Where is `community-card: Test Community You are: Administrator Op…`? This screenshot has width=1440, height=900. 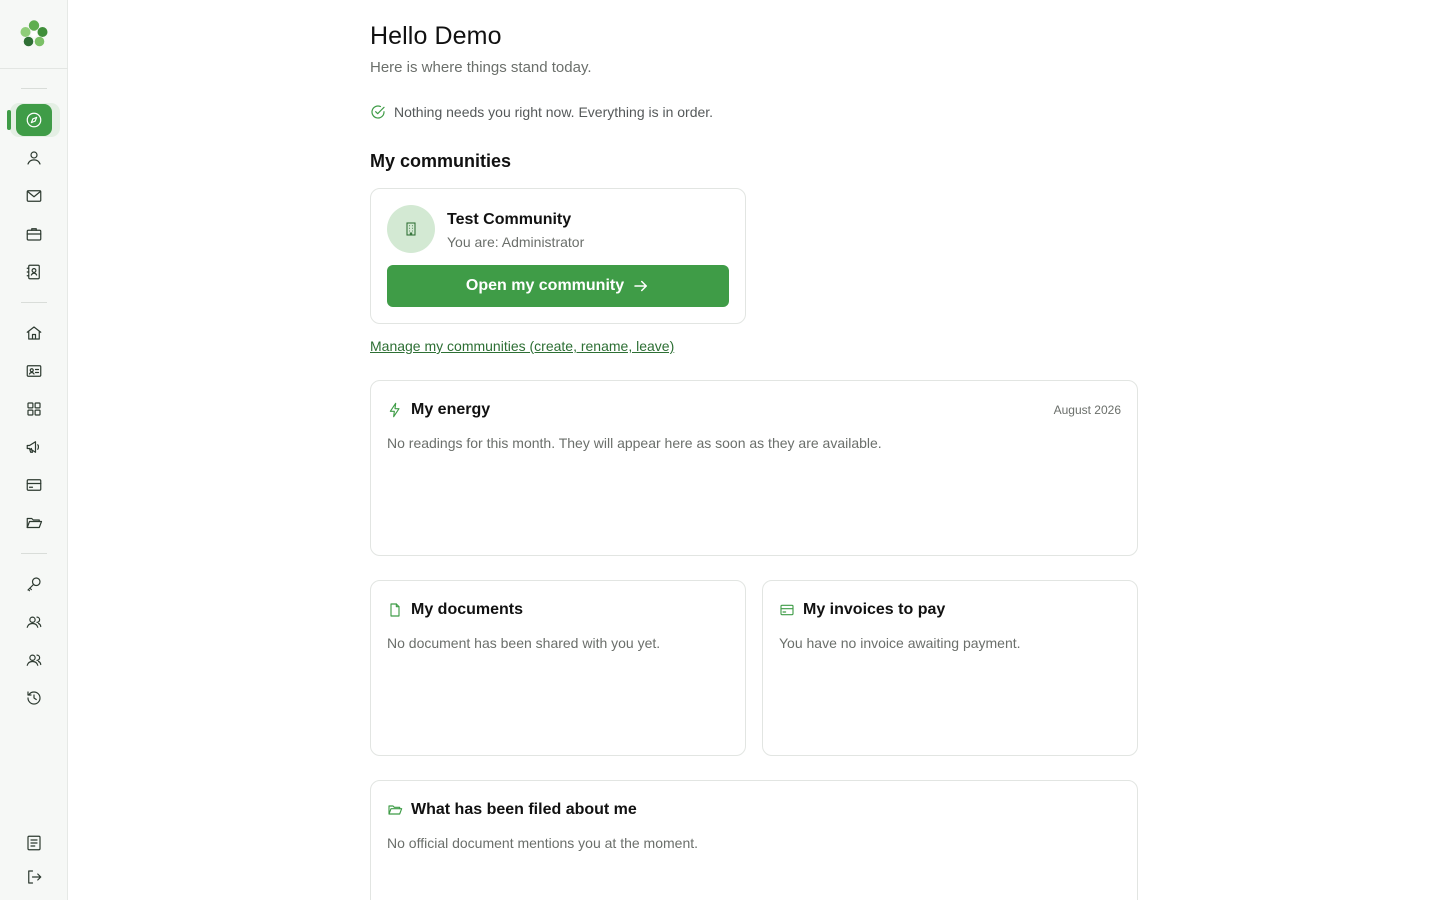
community-card: Test Community You are: Administrator Op… is located at coordinates (558, 256).